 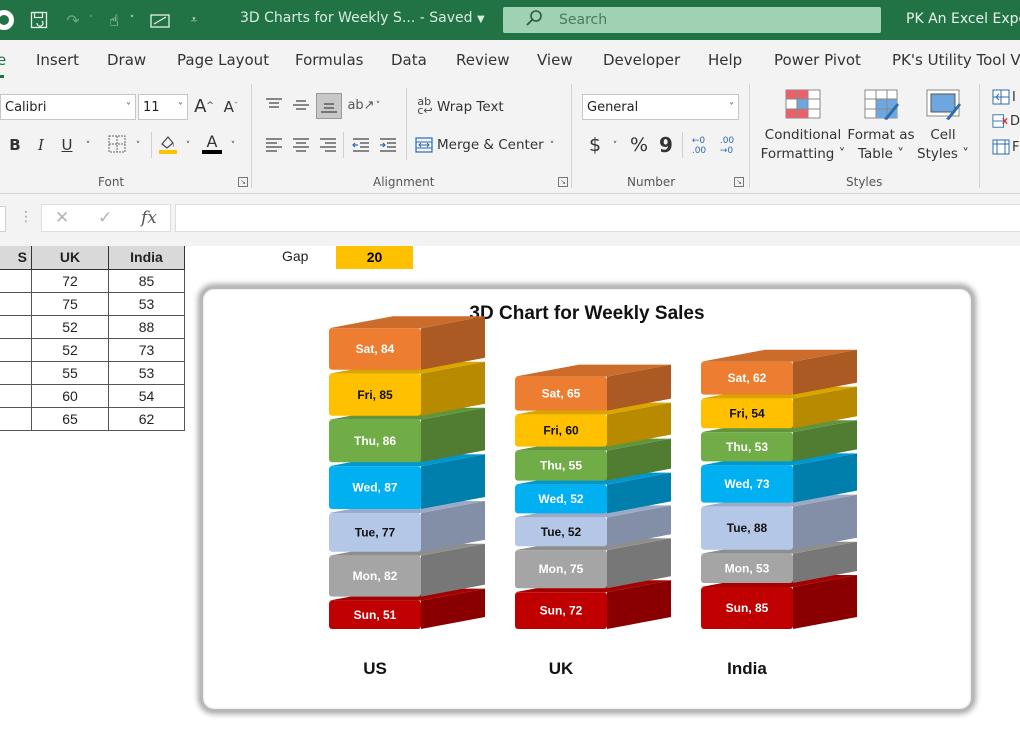 What do you see at coordinates (328, 145) in the screenshot?
I see `align-right-button` at bounding box center [328, 145].